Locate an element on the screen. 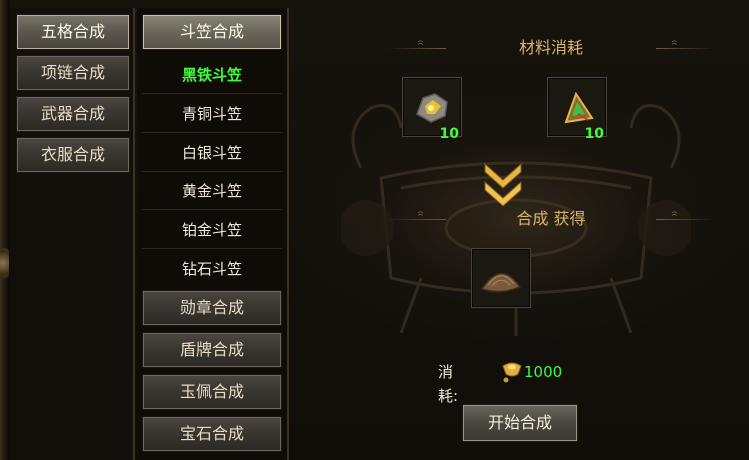  ore-icon is located at coordinates (432, 108).